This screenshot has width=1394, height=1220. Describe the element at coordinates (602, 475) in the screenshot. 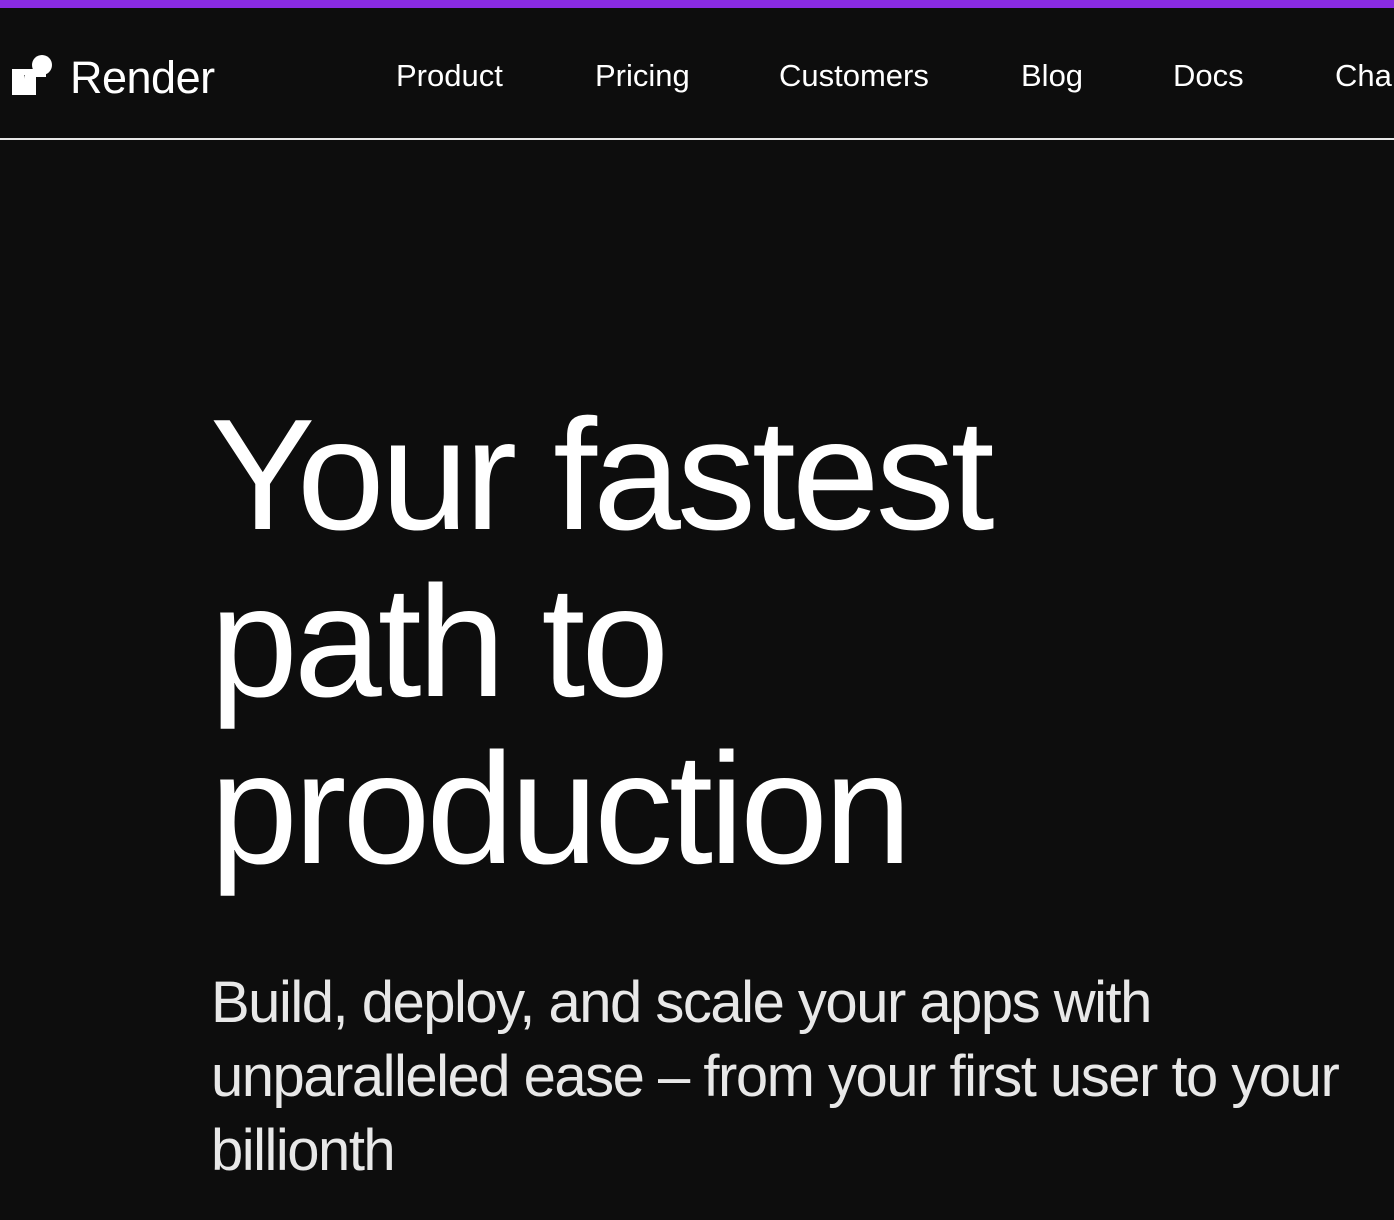

I see `hero-title-line: Your fastest` at that location.